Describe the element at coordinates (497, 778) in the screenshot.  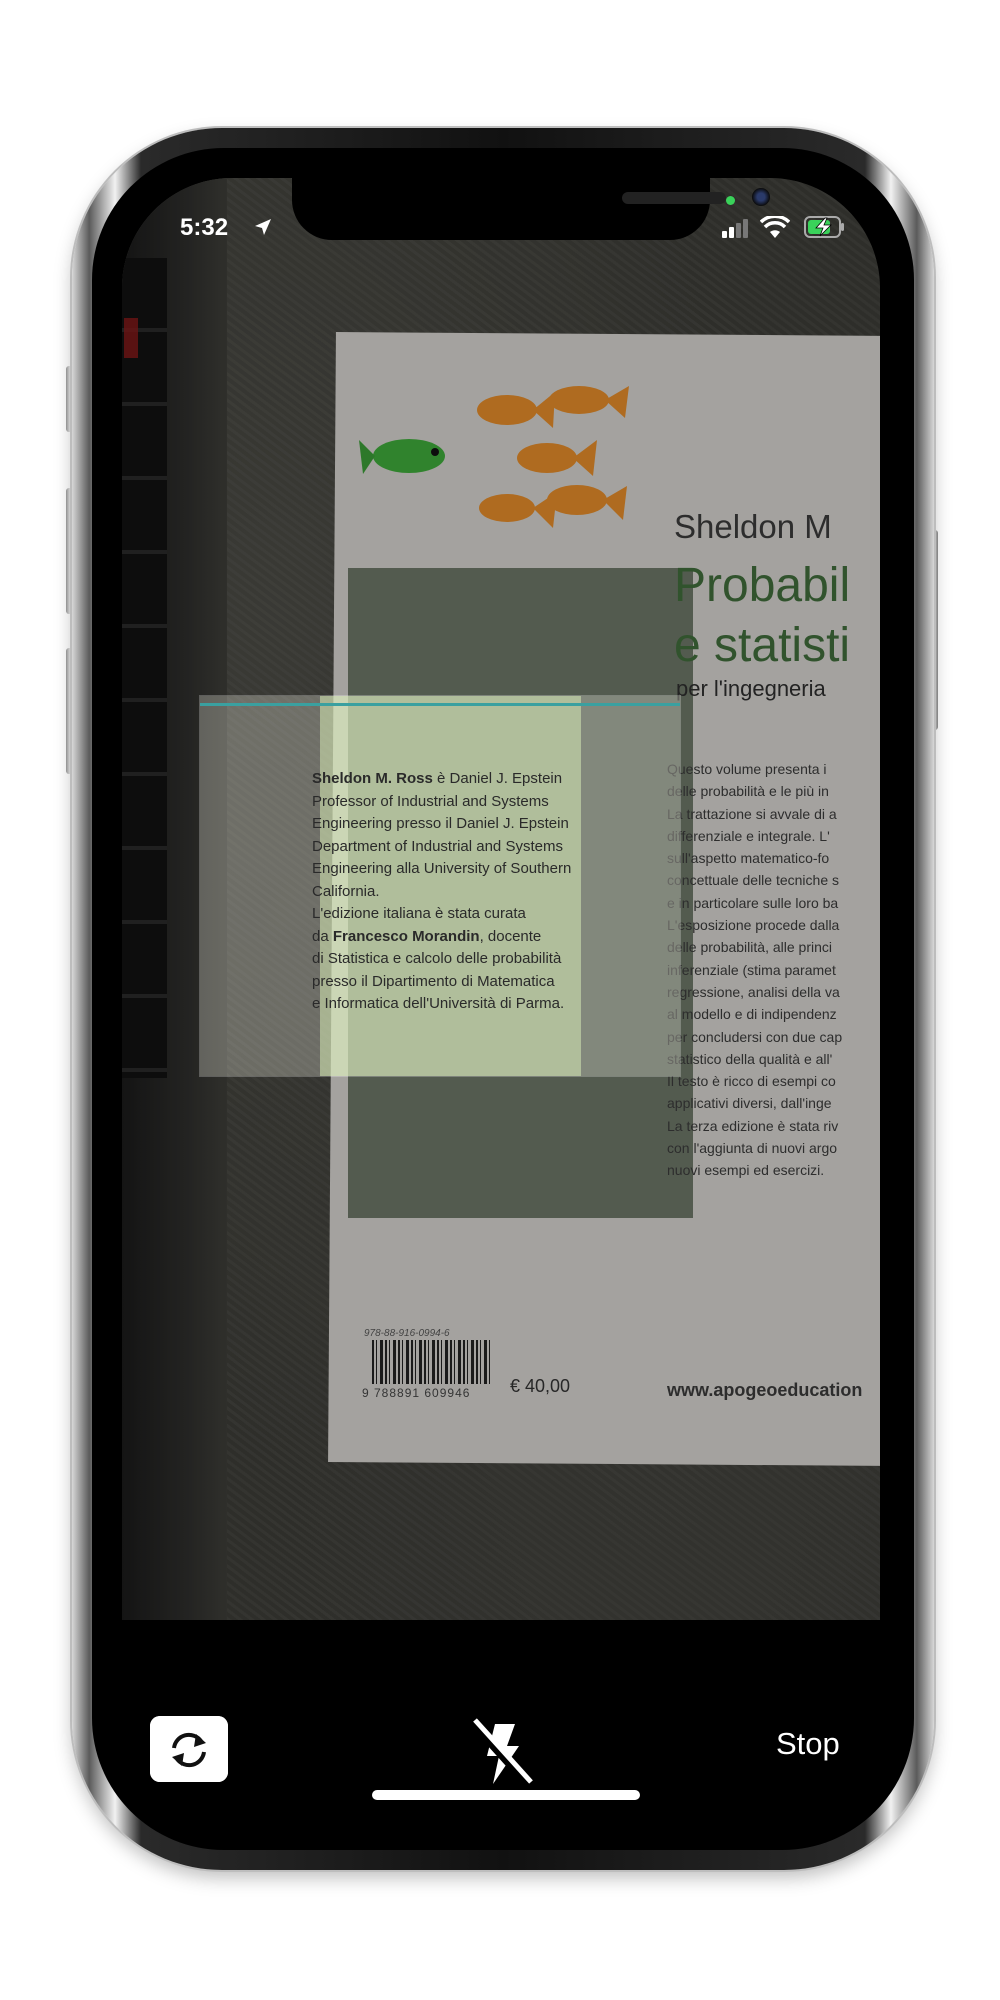
I see `bio-line-text: è Daniel J. Epstein` at that location.